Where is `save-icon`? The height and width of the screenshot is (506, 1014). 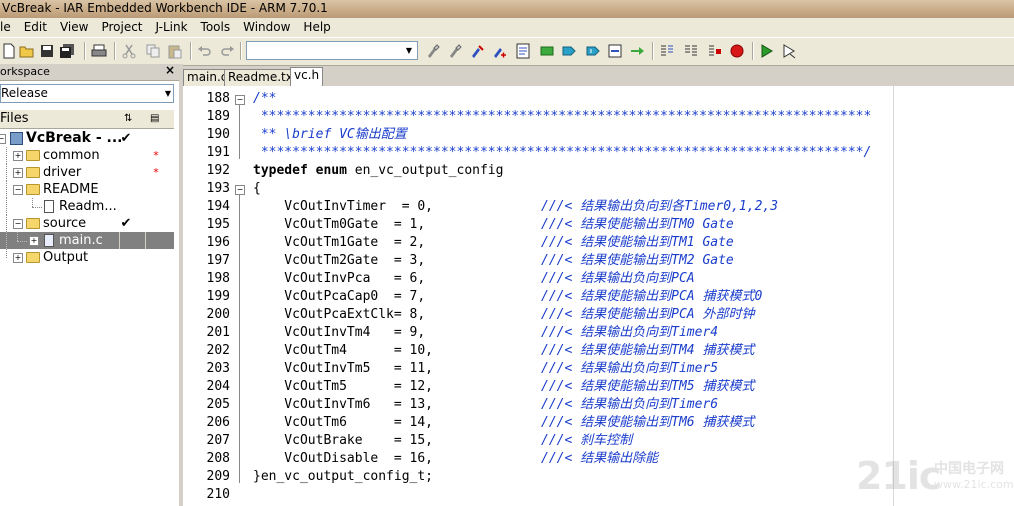 save-icon is located at coordinates (47, 51).